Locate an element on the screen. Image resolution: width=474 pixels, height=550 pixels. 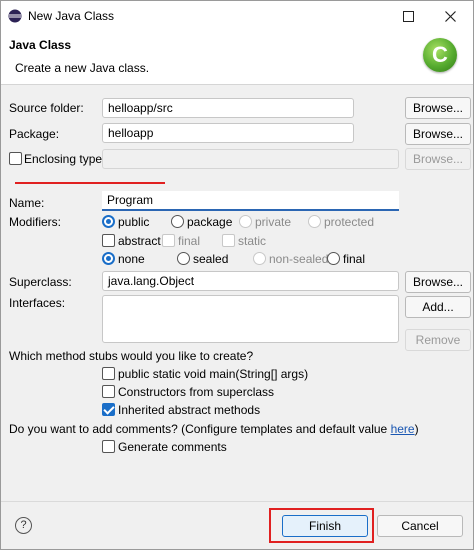
cancel-button: Cancel is located at coordinates (420, 526).